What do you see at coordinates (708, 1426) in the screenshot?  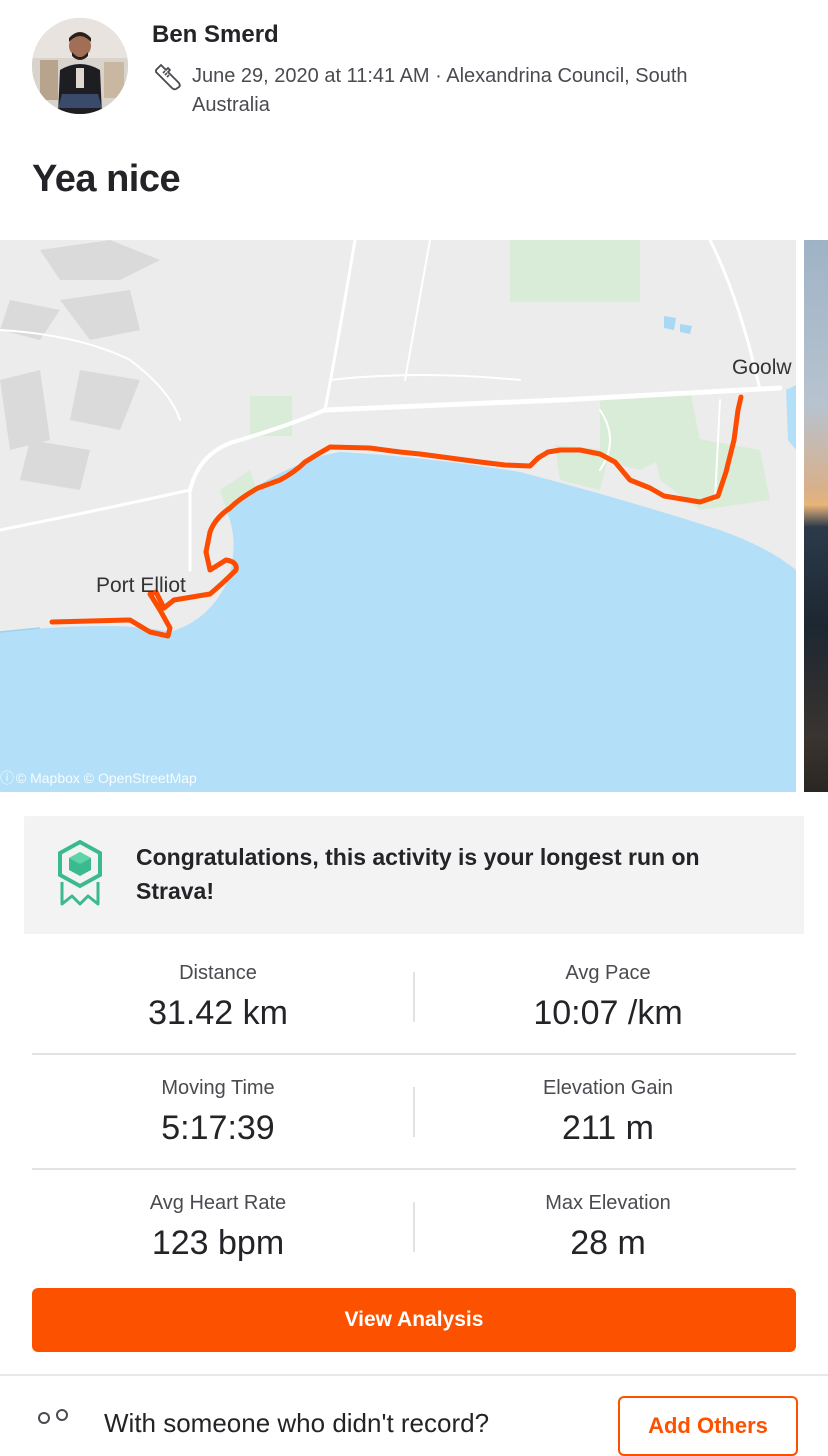 I see `add-others-button: Add Others` at bounding box center [708, 1426].